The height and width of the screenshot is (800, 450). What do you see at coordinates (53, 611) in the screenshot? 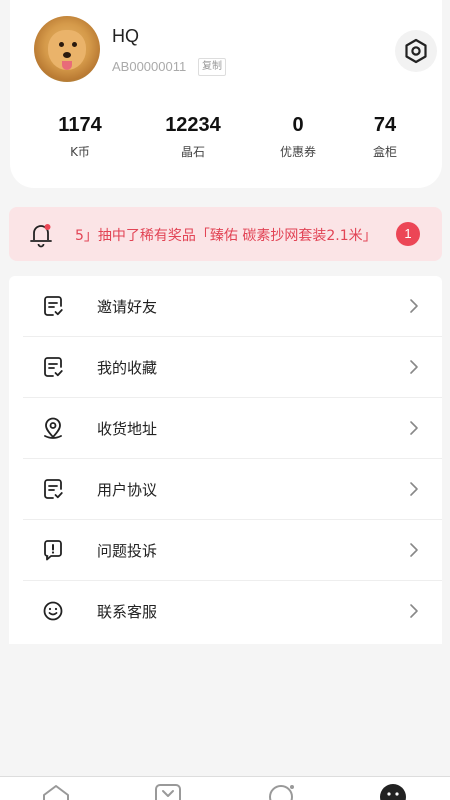
I see `smile-icon` at bounding box center [53, 611].